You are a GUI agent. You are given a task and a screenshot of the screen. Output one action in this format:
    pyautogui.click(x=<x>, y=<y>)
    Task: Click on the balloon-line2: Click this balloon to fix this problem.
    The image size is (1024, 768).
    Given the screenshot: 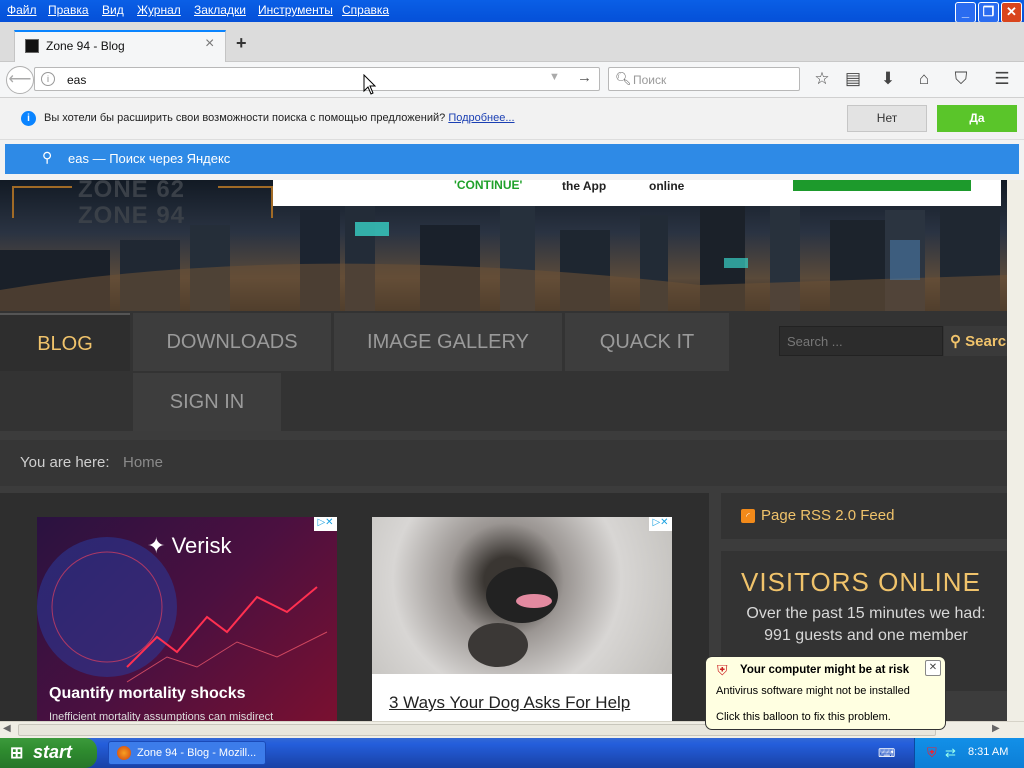 What is the action you would take?
    pyautogui.click(x=803, y=717)
    